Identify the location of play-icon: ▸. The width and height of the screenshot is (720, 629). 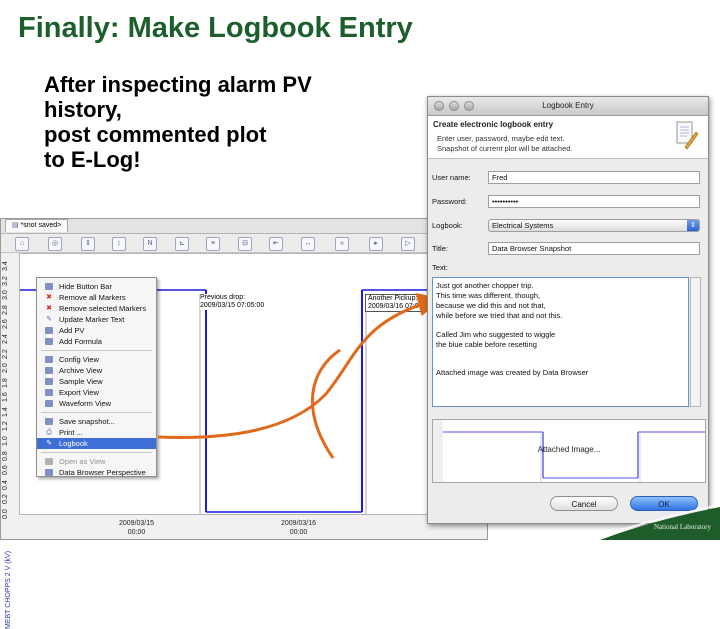
(376, 244).